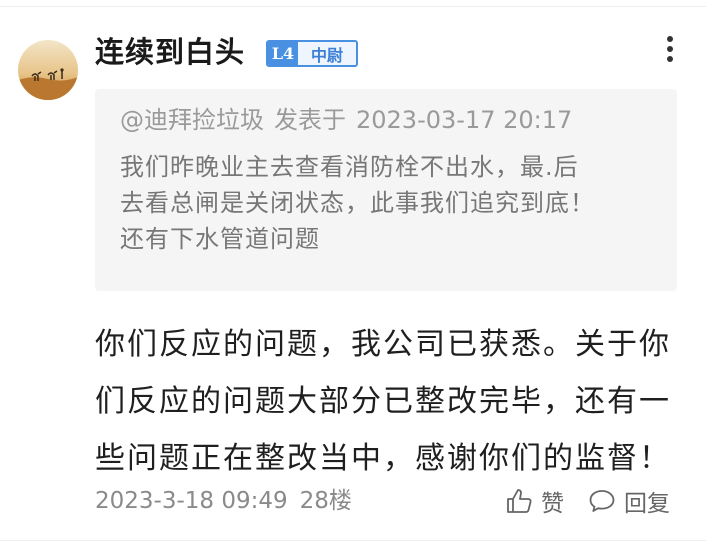 This screenshot has height=547, width=706. Describe the element at coordinates (534, 501) in the screenshot. I see `like-button: 赞` at that location.